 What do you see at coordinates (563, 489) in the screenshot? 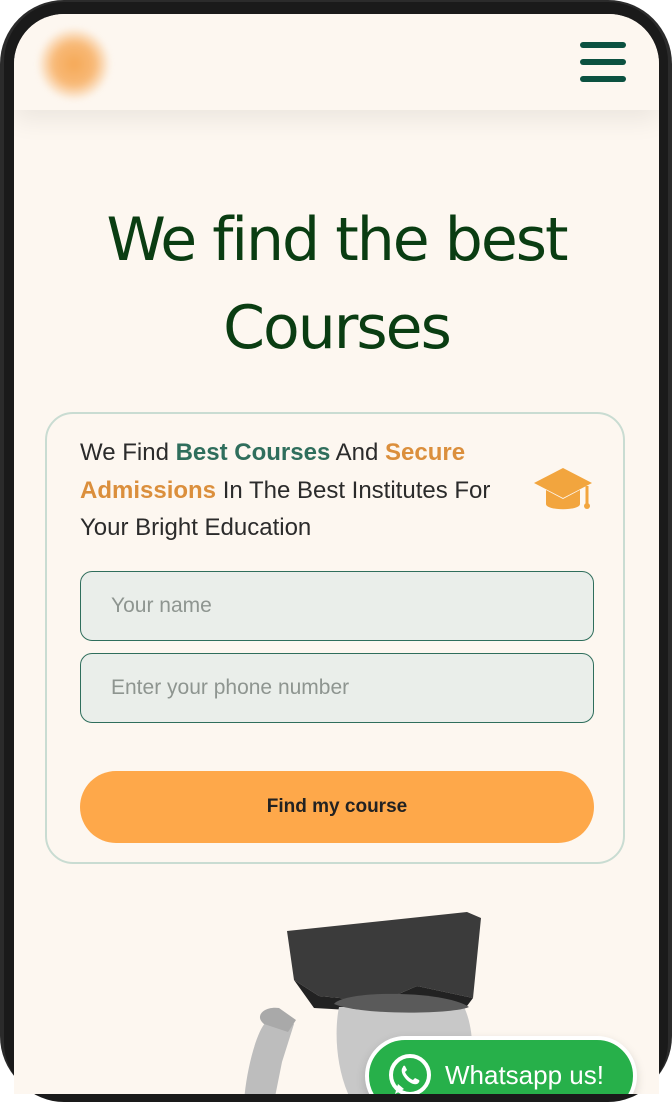
I see `graduation-cap-icon` at bounding box center [563, 489].